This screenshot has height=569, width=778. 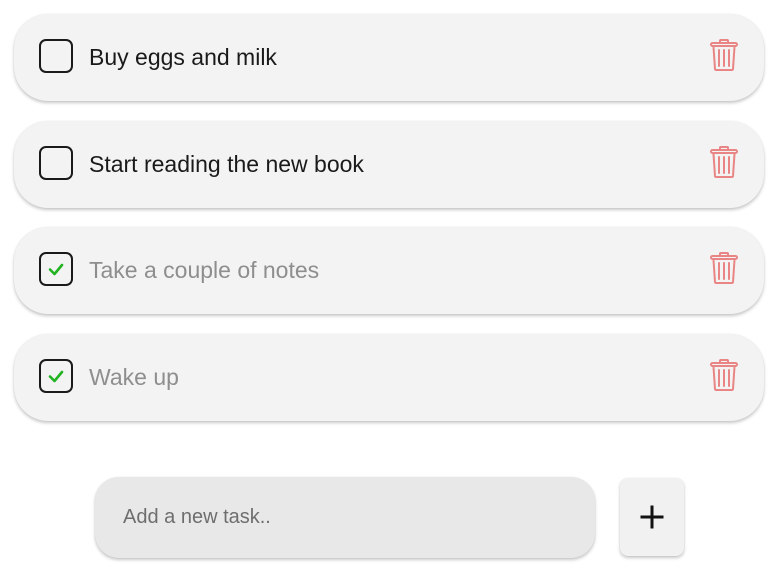 I want to click on add-task-button, so click(x=652, y=517).